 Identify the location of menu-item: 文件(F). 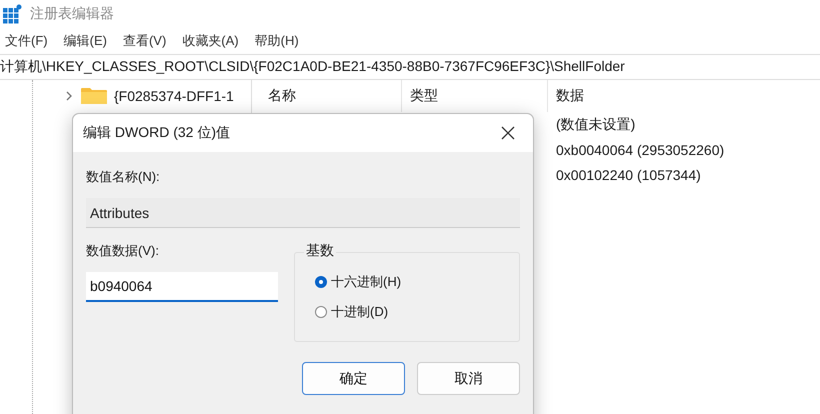
(26, 41).